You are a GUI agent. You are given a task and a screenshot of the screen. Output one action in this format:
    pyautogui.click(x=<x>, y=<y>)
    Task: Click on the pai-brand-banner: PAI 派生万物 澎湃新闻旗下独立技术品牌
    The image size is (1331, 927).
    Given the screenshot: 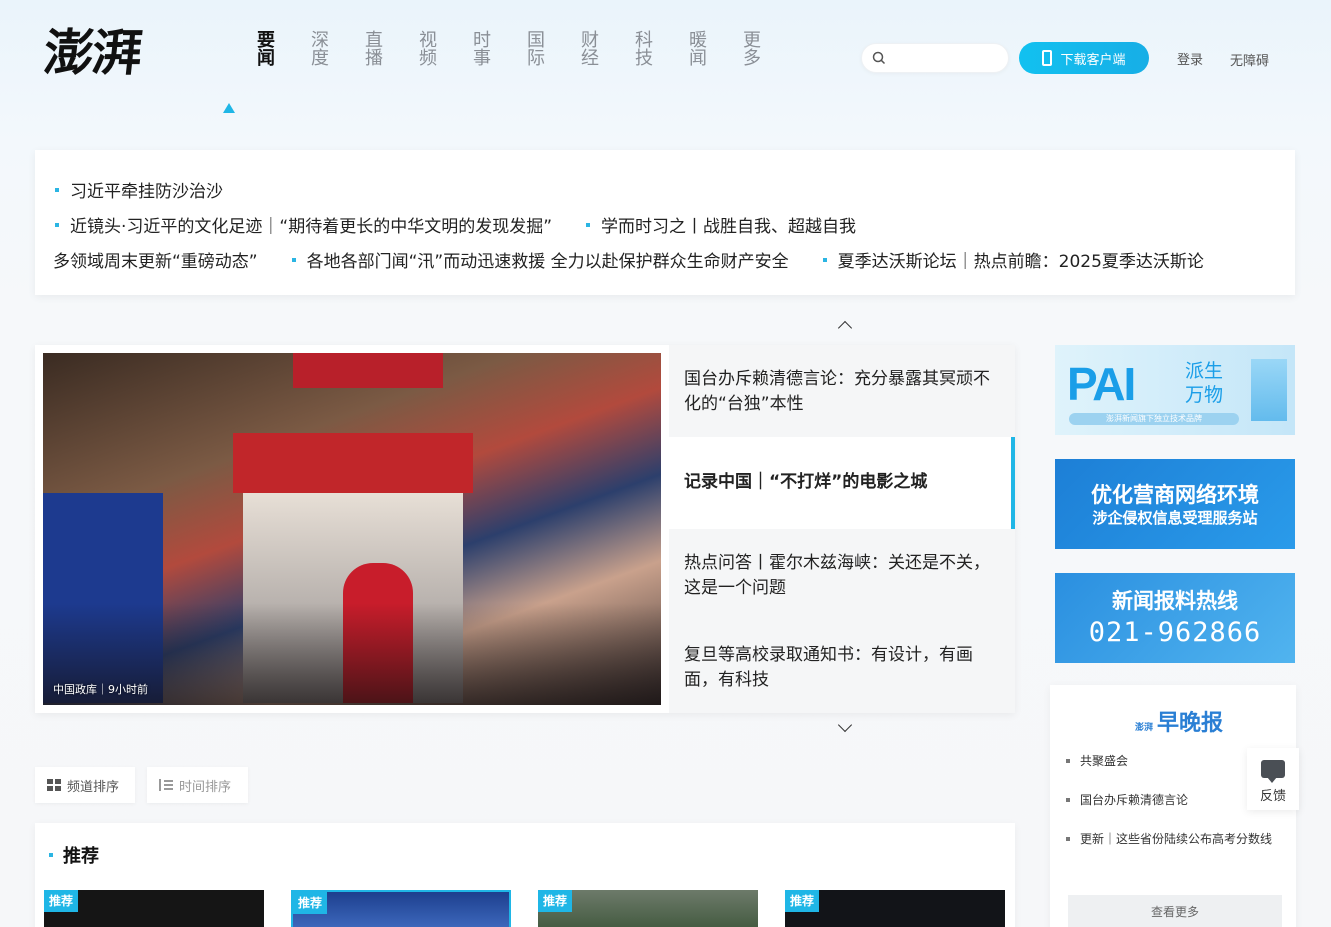 What is the action you would take?
    pyautogui.click(x=1175, y=390)
    